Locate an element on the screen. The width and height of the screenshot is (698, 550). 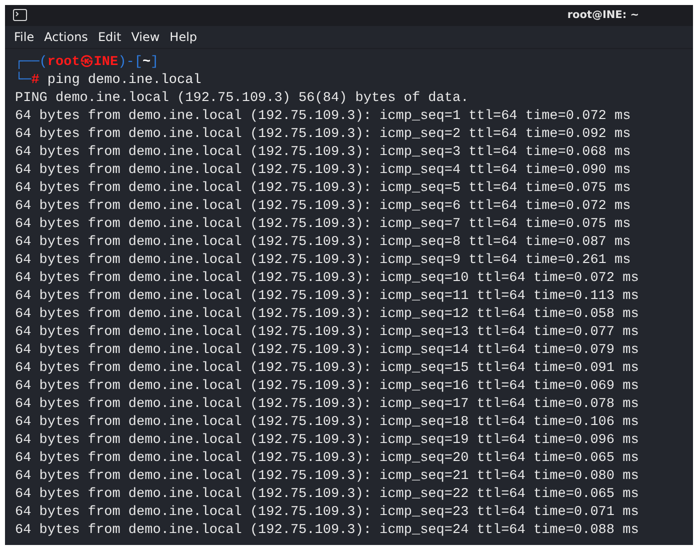
menu-item: Help is located at coordinates (184, 37).